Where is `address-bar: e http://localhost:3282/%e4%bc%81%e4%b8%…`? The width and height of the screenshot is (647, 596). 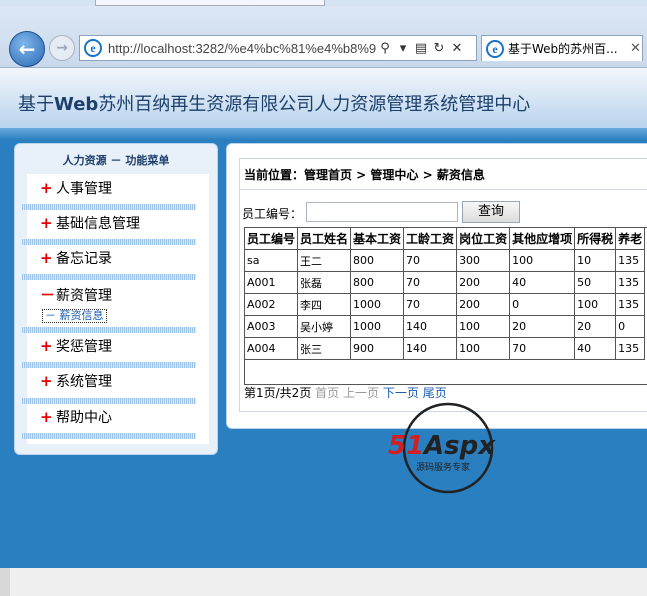
address-bar: e http://localhost:3282/%e4%bc%81%e4%b8%… is located at coordinates (278, 48).